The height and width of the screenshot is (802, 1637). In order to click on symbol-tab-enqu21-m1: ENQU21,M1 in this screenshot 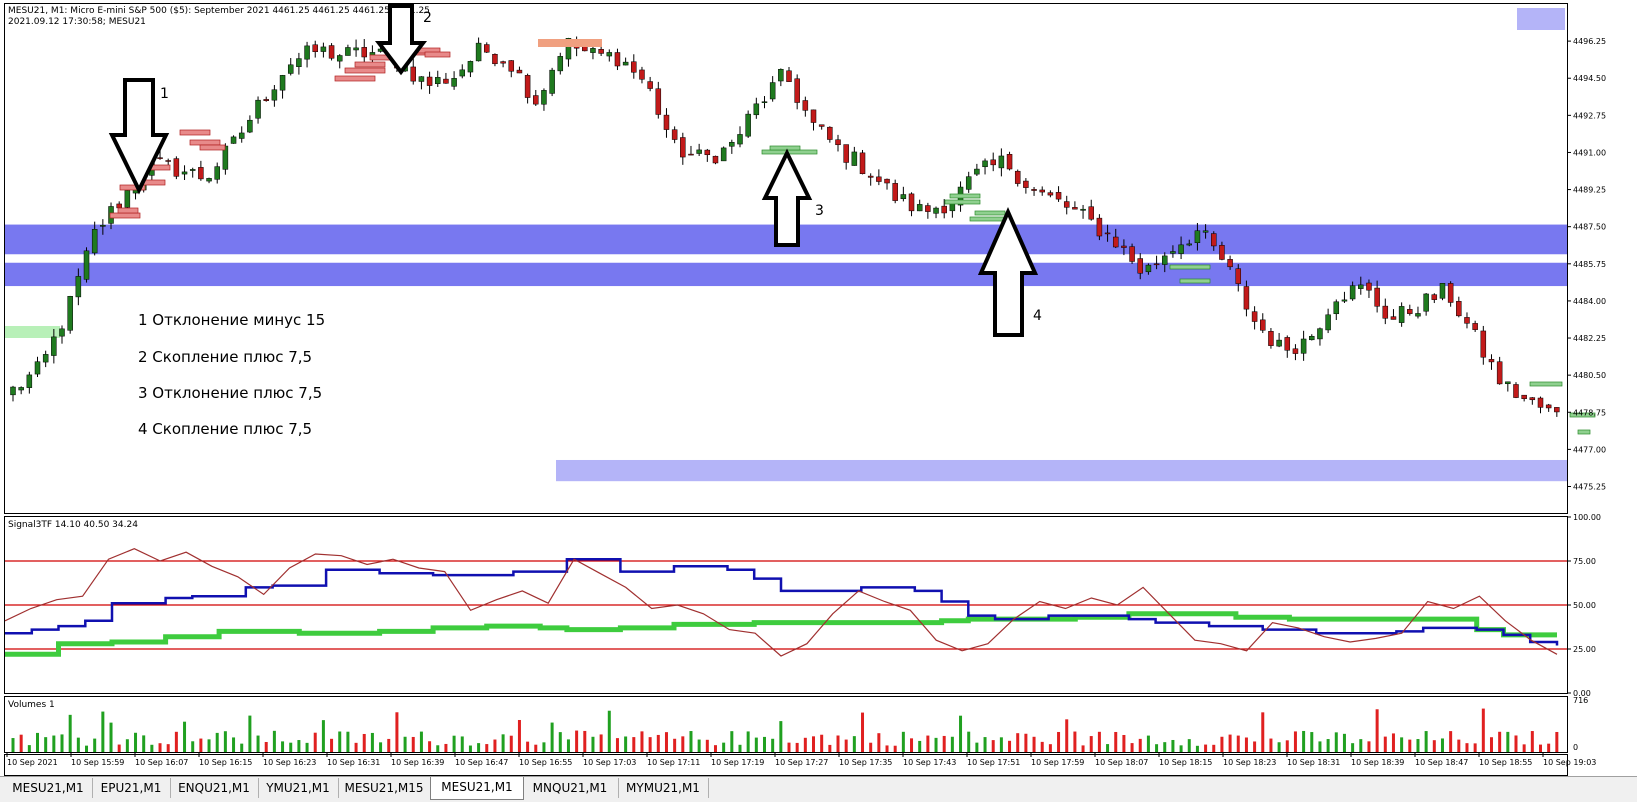, I will do `click(214, 788)`.